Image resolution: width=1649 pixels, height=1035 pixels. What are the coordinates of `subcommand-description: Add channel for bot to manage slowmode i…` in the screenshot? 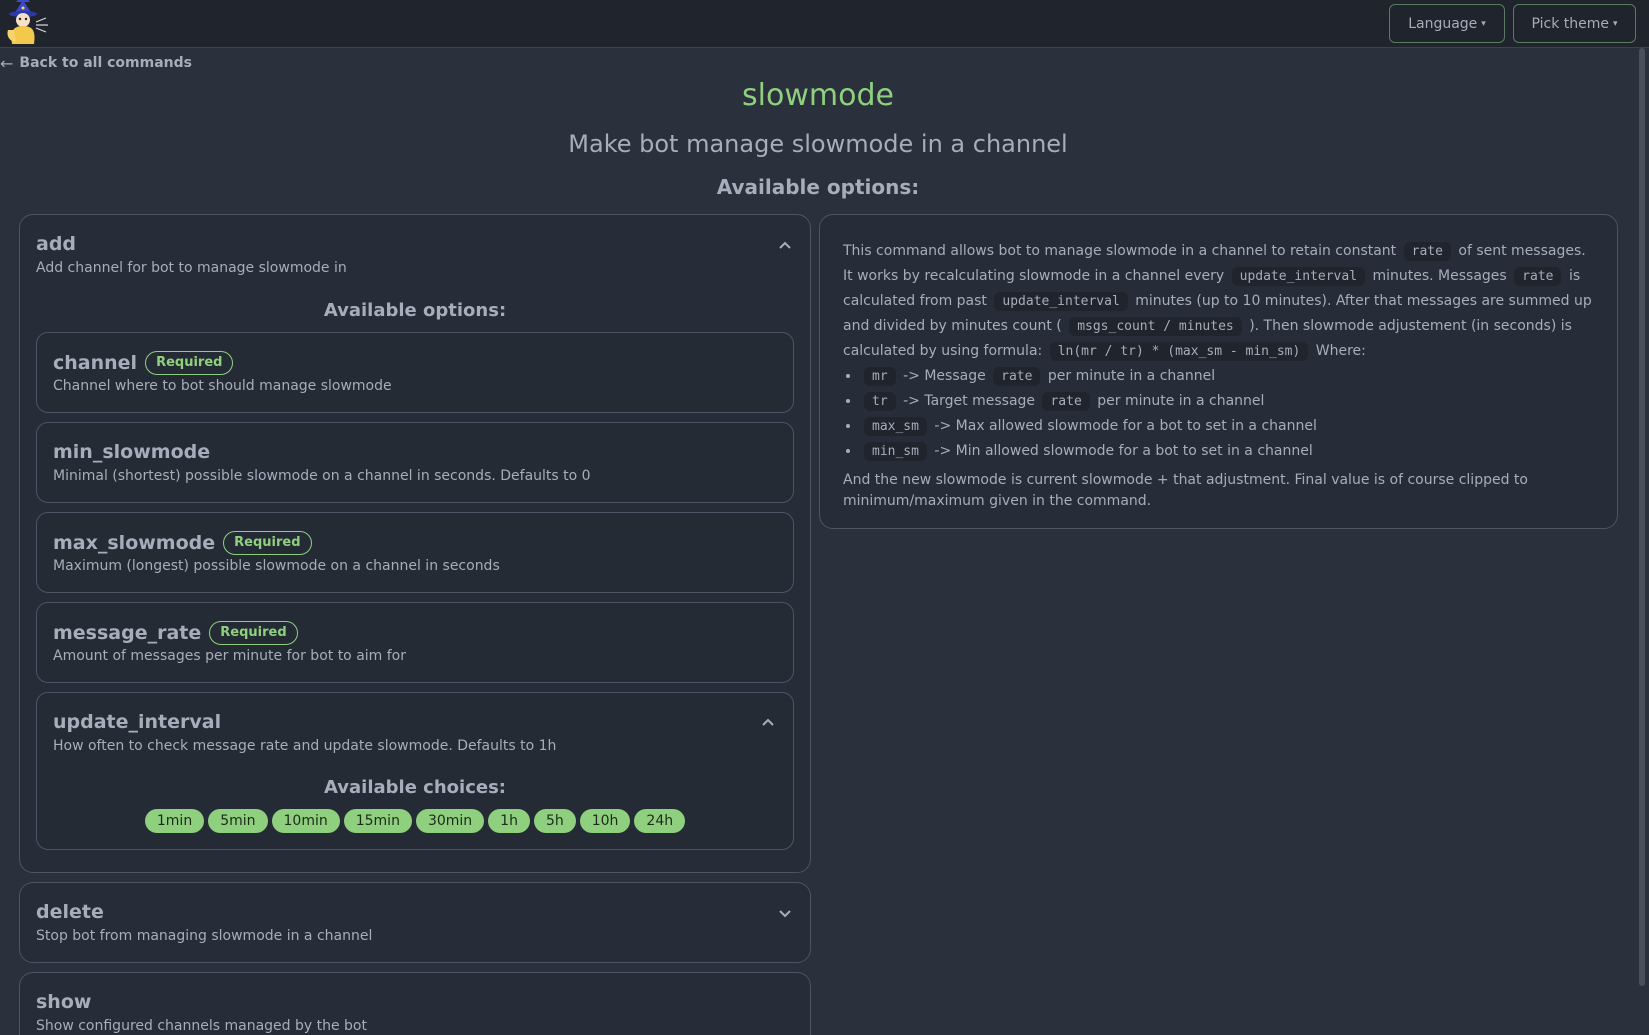 It's located at (191, 268).